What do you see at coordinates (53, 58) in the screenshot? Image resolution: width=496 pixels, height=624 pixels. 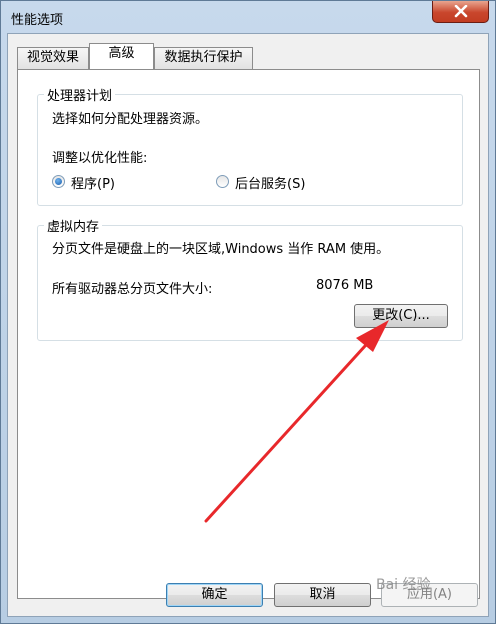 I see `tab-visual-effects: 视觉效果` at bounding box center [53, 58].